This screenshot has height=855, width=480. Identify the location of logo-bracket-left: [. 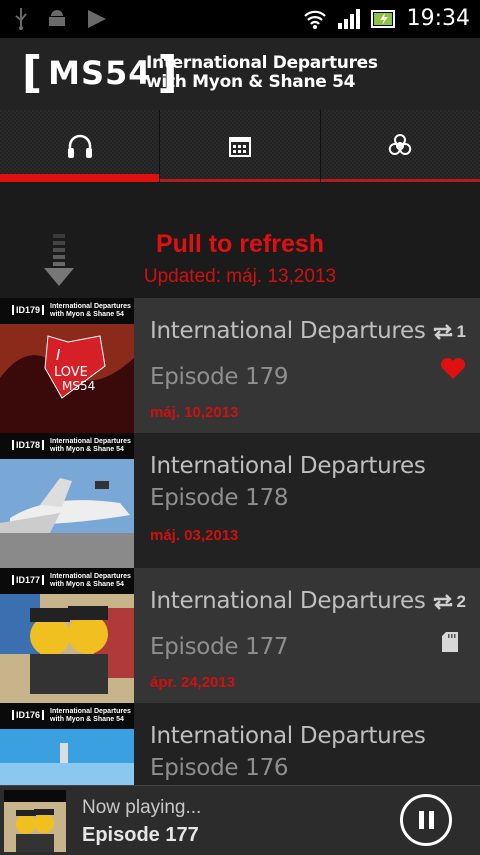
(32, 72).